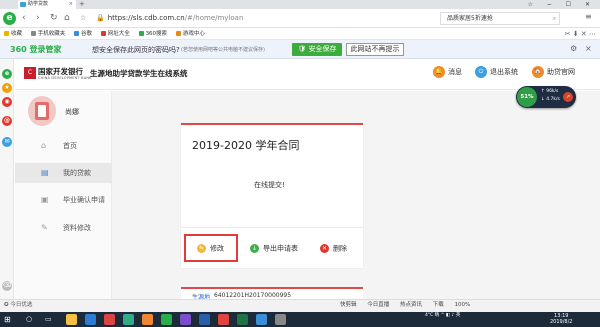  I want to click on status-item: 快剪辑, so click(348, 305).